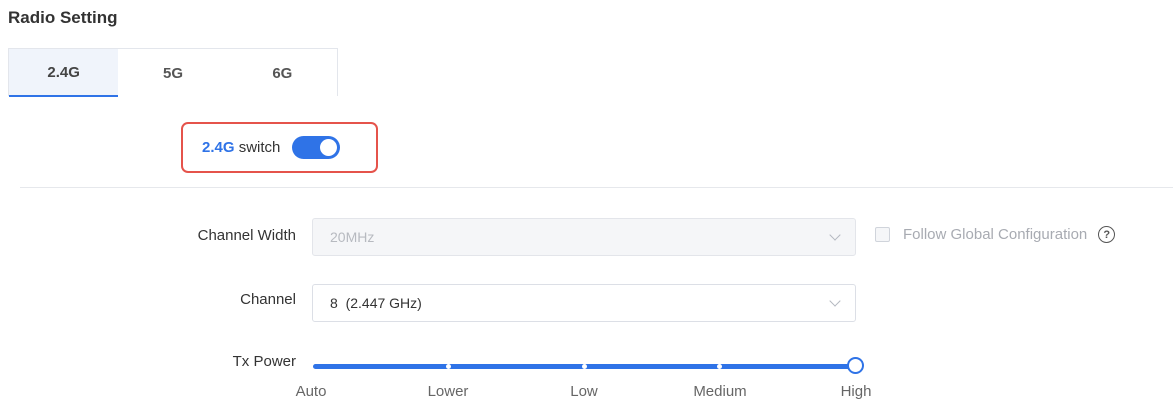 The width and height of the screenshot is (1173, 406). What do you see at coordinates (720, 391) in the screenshot?
I see `tx-power-mark-medium: Medium` at bounding box center [720, 391].